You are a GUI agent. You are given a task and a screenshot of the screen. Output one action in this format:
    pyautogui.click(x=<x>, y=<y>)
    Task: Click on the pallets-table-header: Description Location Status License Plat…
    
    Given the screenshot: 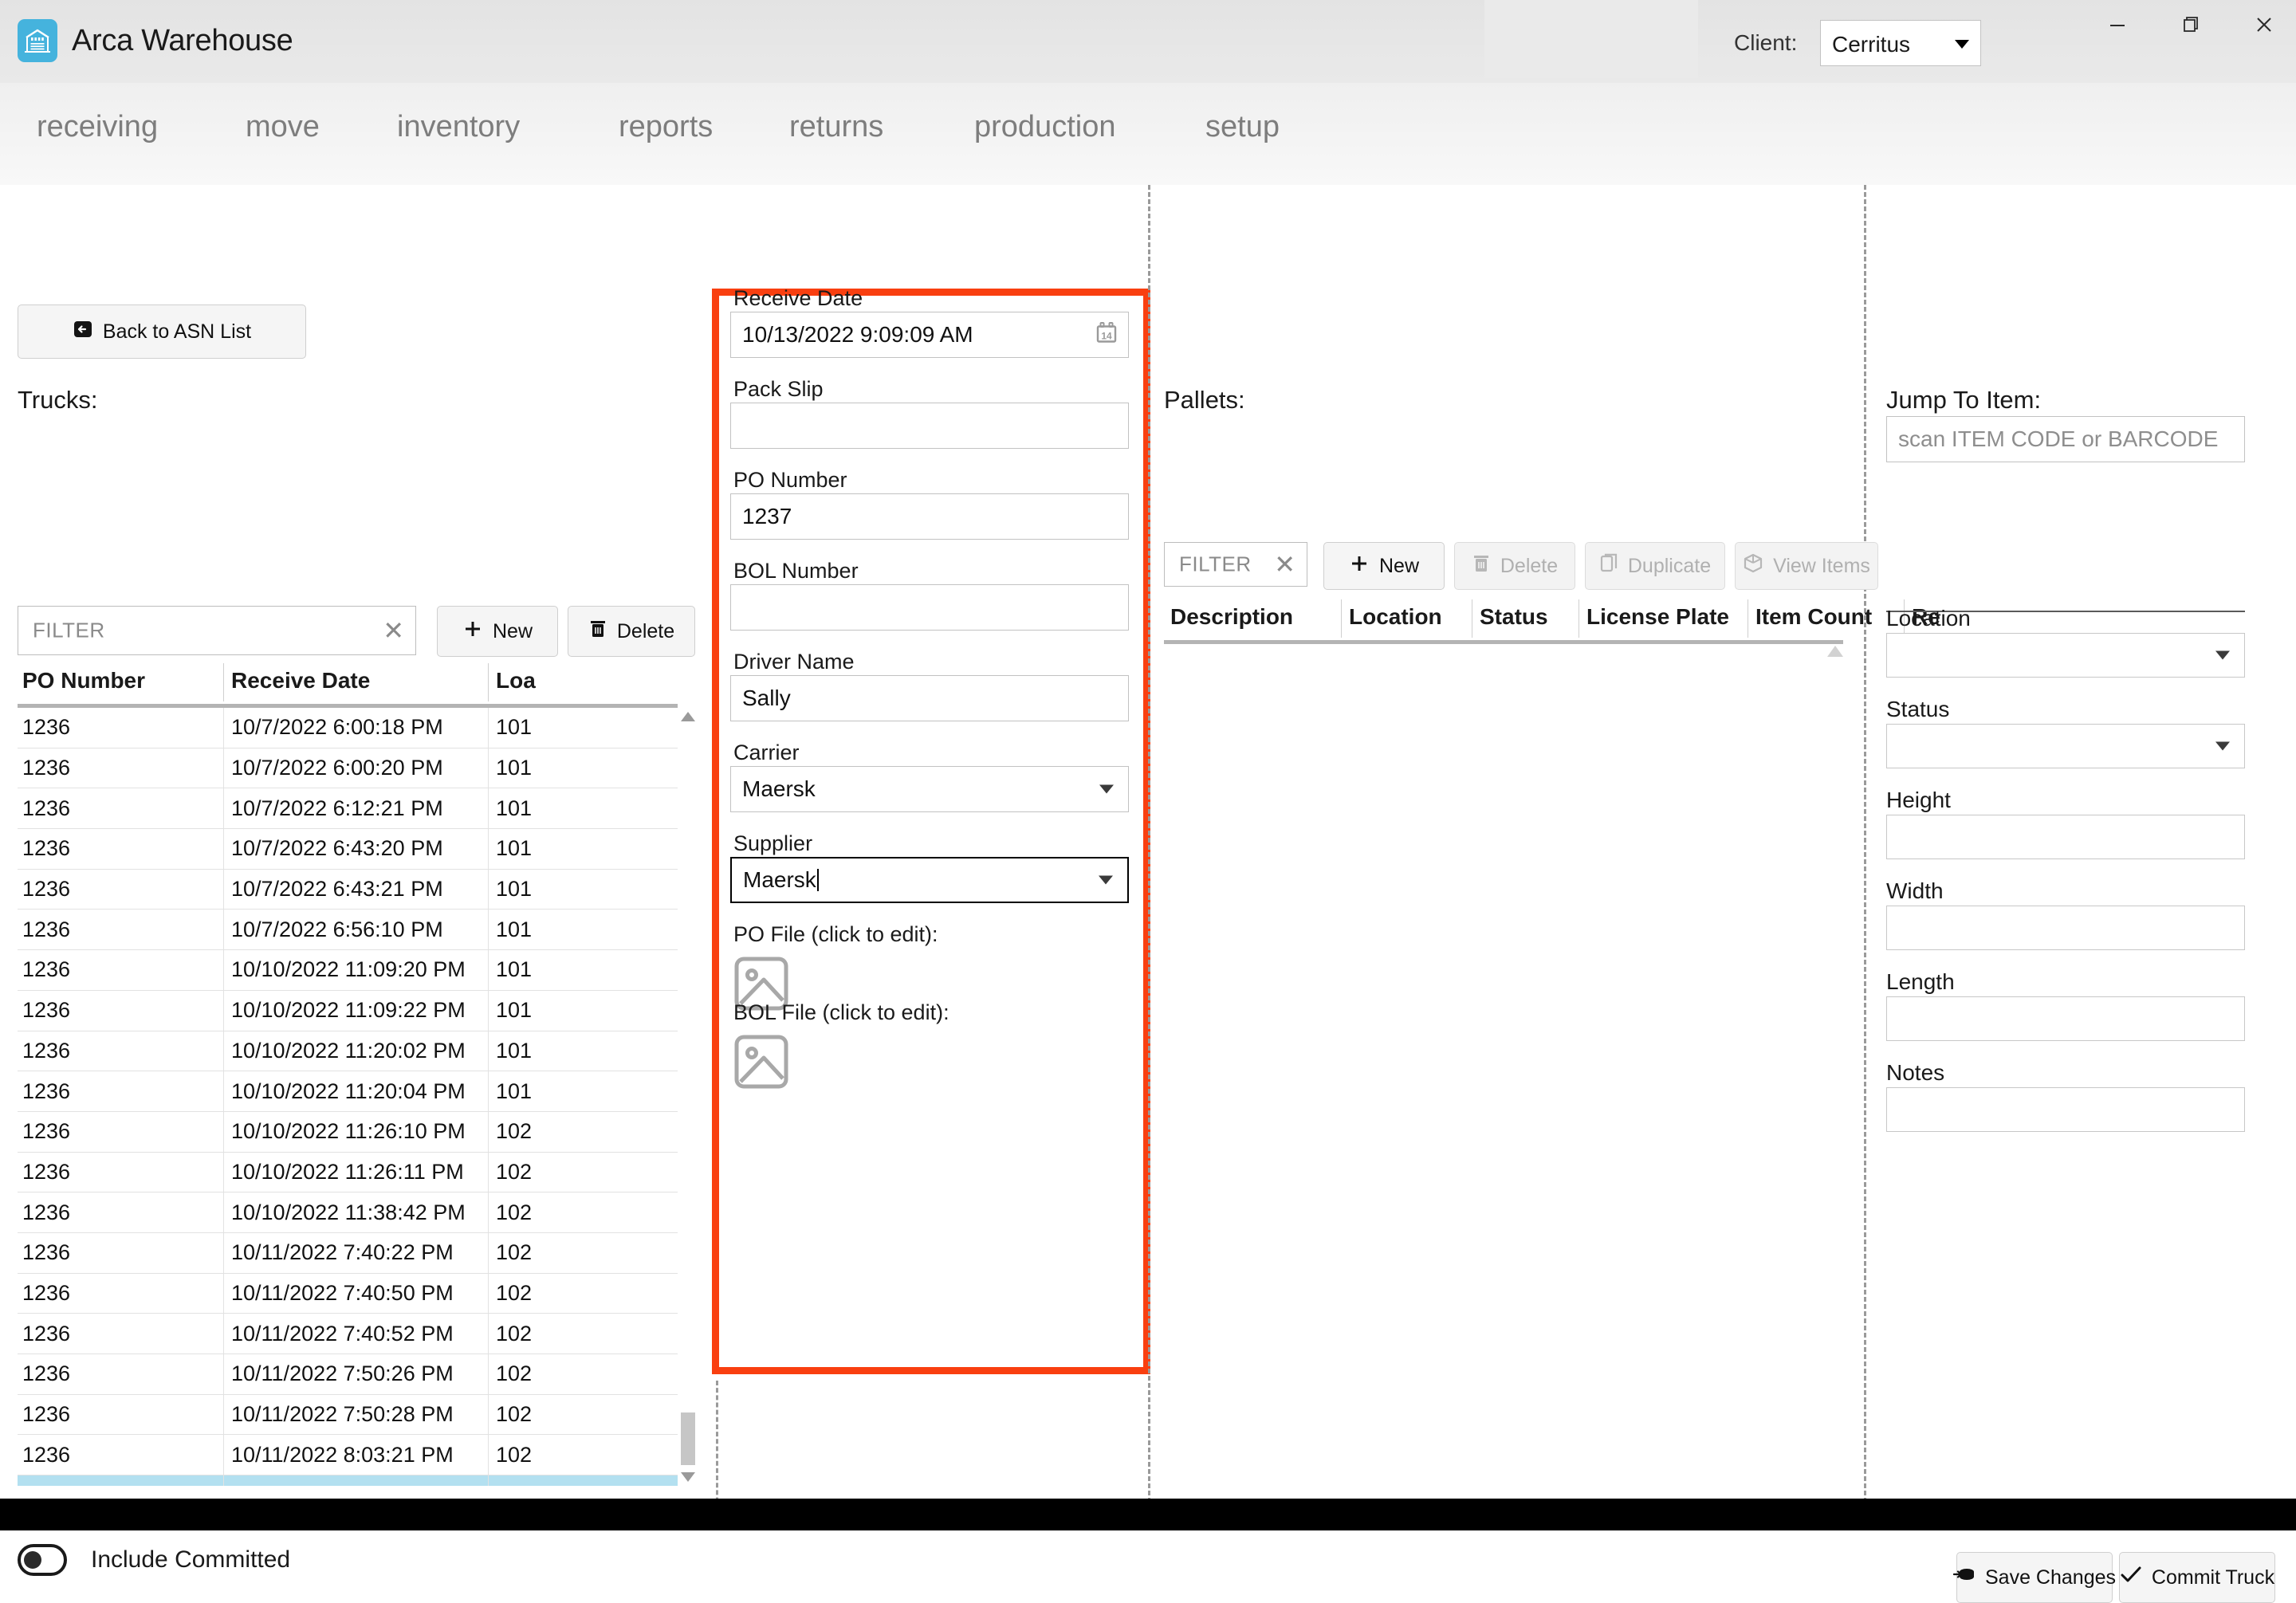 What is the action you would take?
    pyautogui.click(x=1552, y=621)
    